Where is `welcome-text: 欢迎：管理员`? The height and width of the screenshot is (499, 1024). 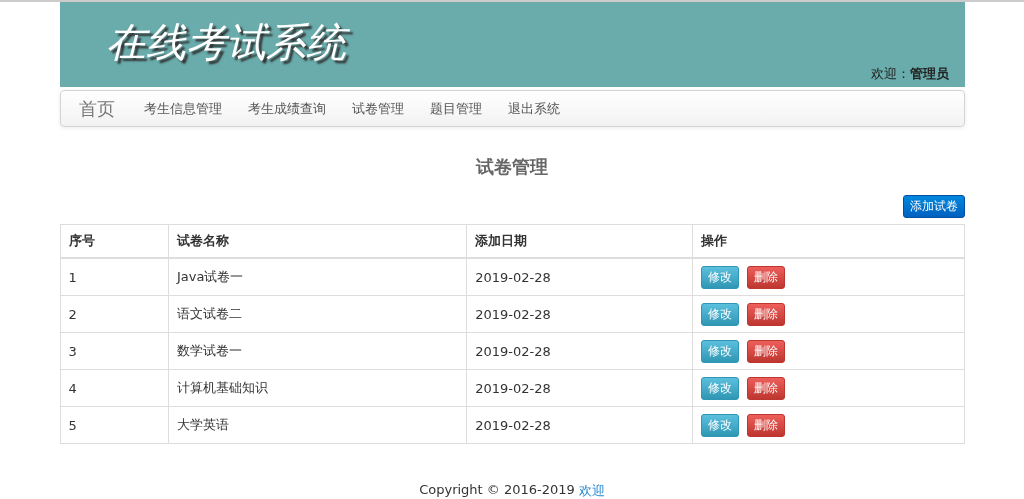
welcome-text: 欢迎：管理员 is located at coordinates (909, 74).